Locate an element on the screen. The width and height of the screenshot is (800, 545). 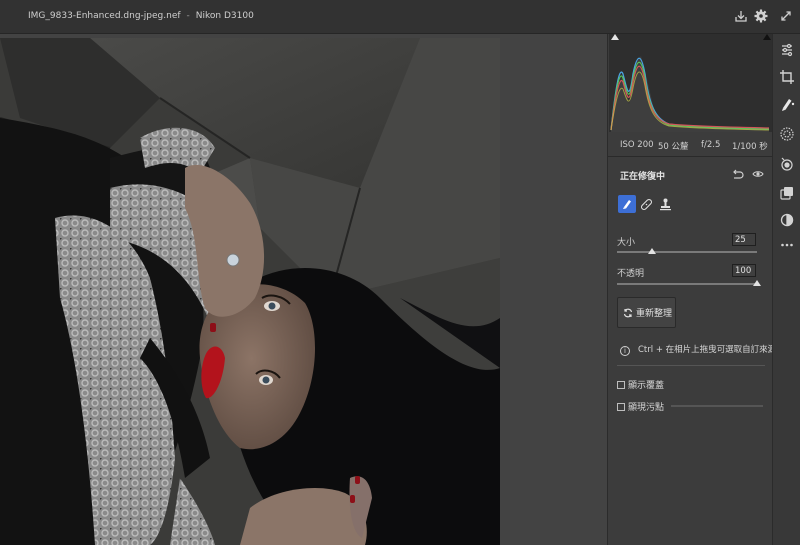
opacity-slider-handle is located at coordinates (757, 283).